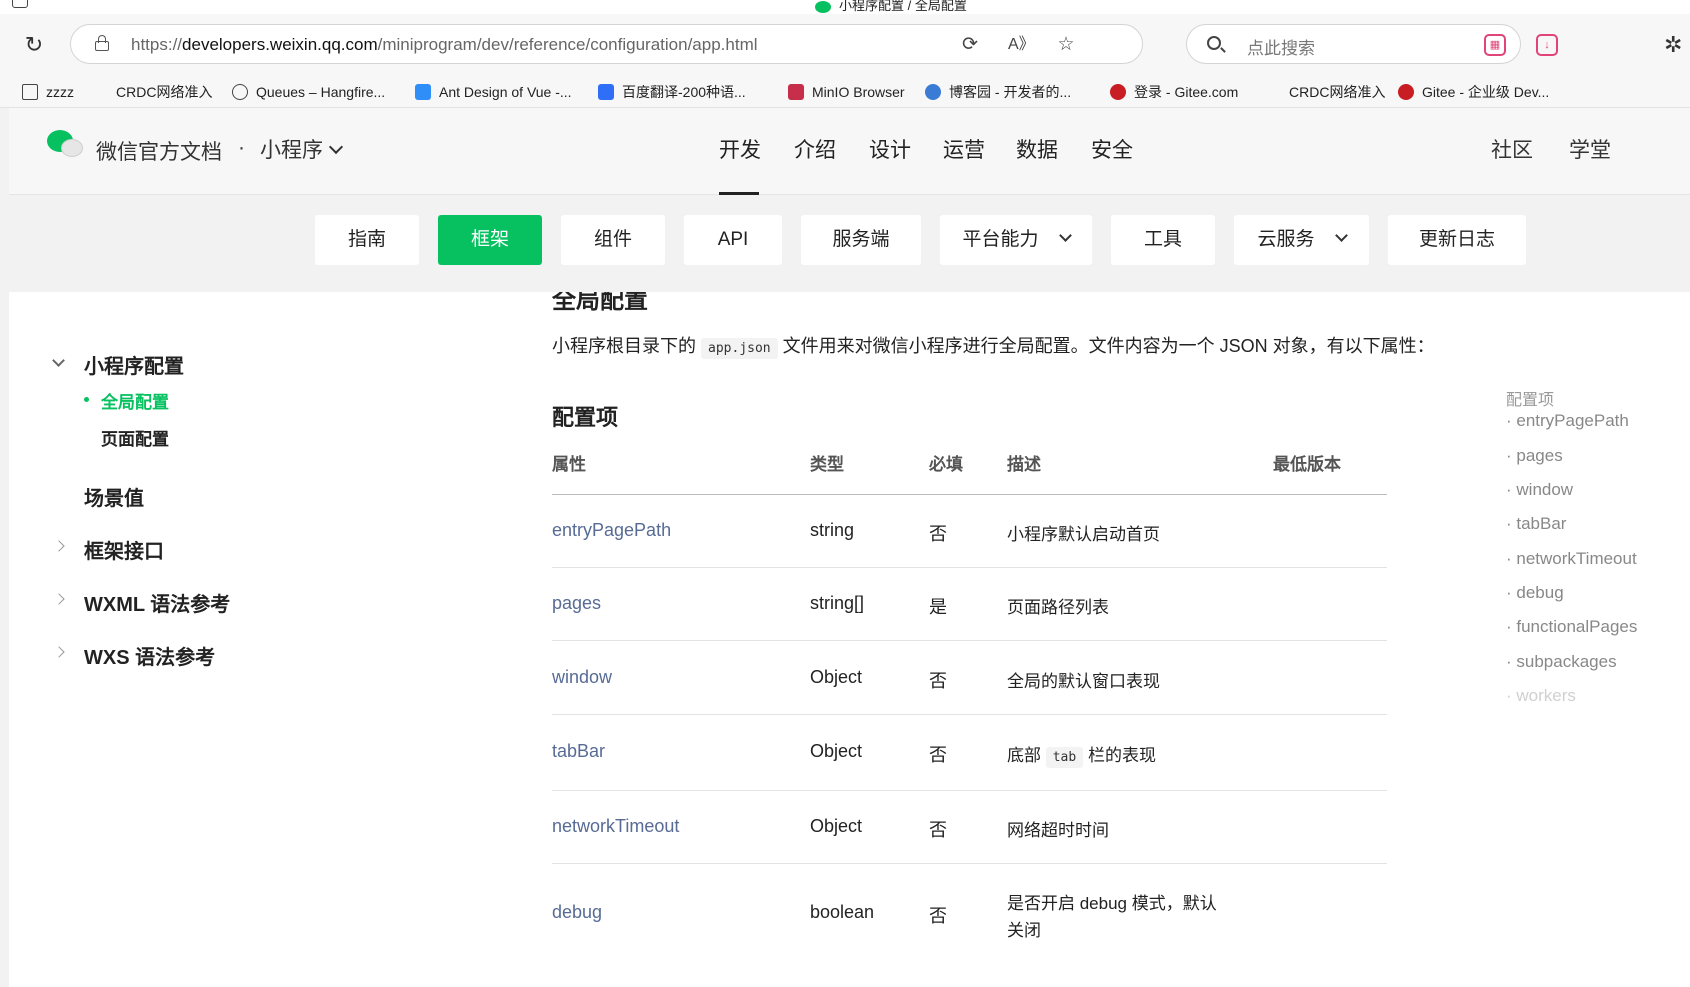  I want to click on property-link: tabBar, so click(578, 751).